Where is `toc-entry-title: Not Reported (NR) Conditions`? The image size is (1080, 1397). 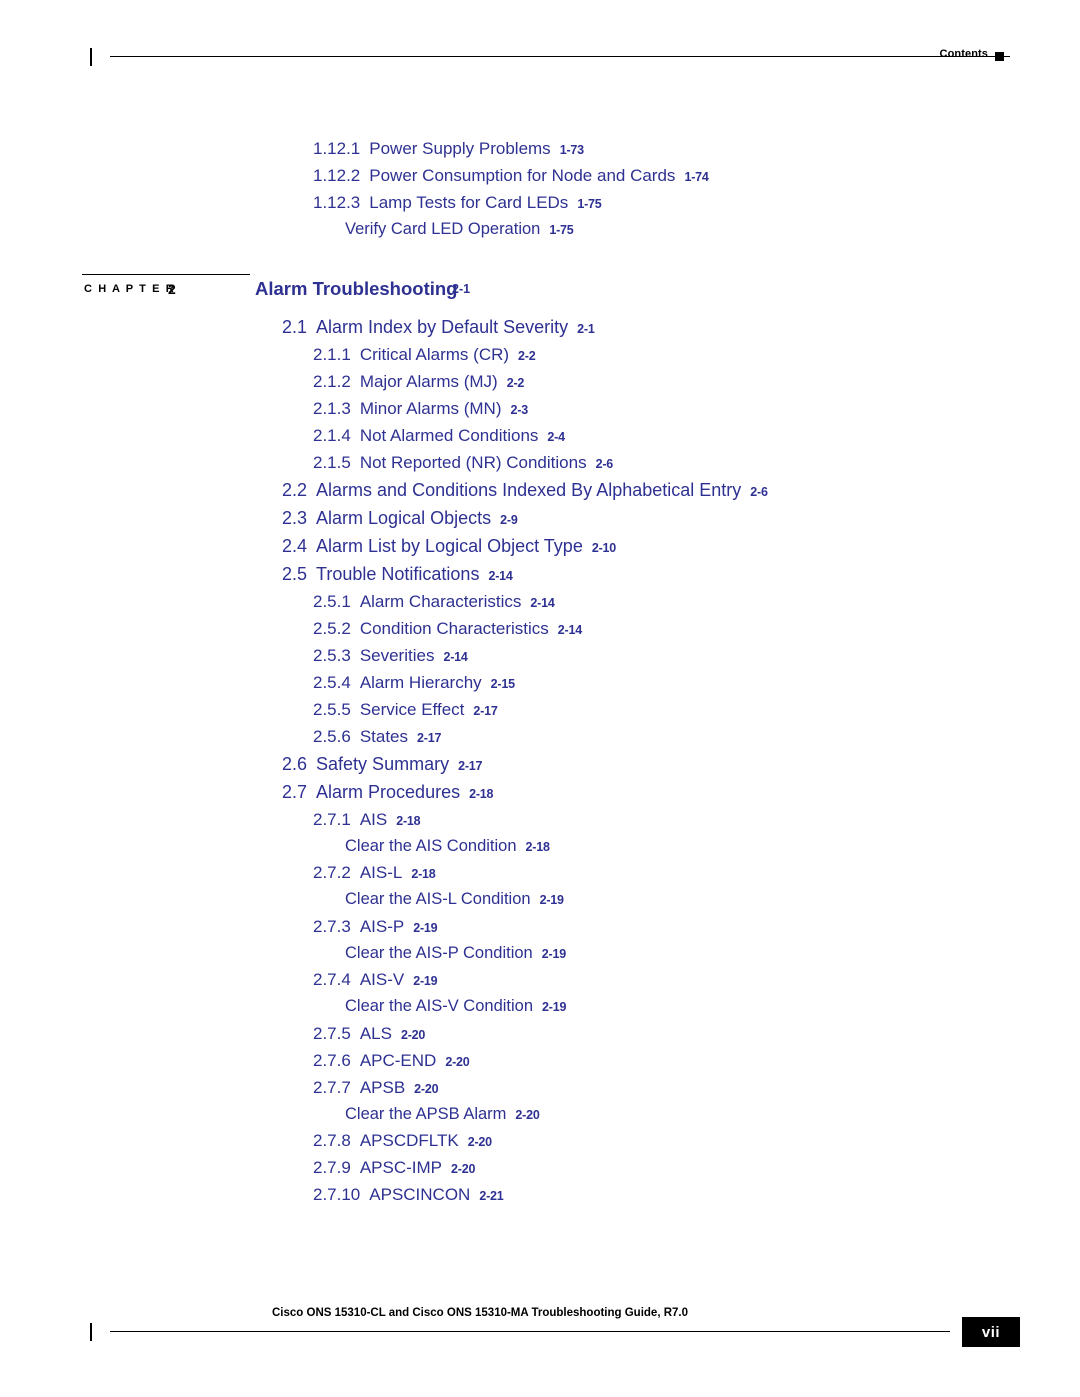
toc-entry-title: Not Reported (NR) Conditions is located at coordinates (473, 462).